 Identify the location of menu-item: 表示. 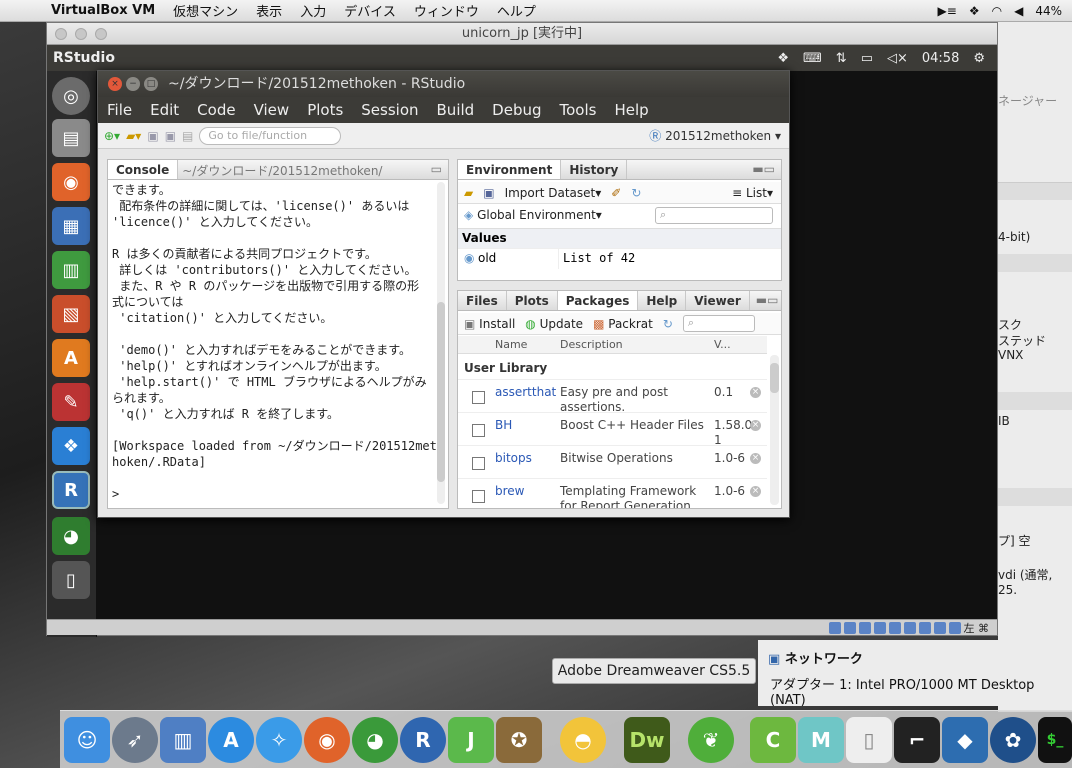
(269, 10).